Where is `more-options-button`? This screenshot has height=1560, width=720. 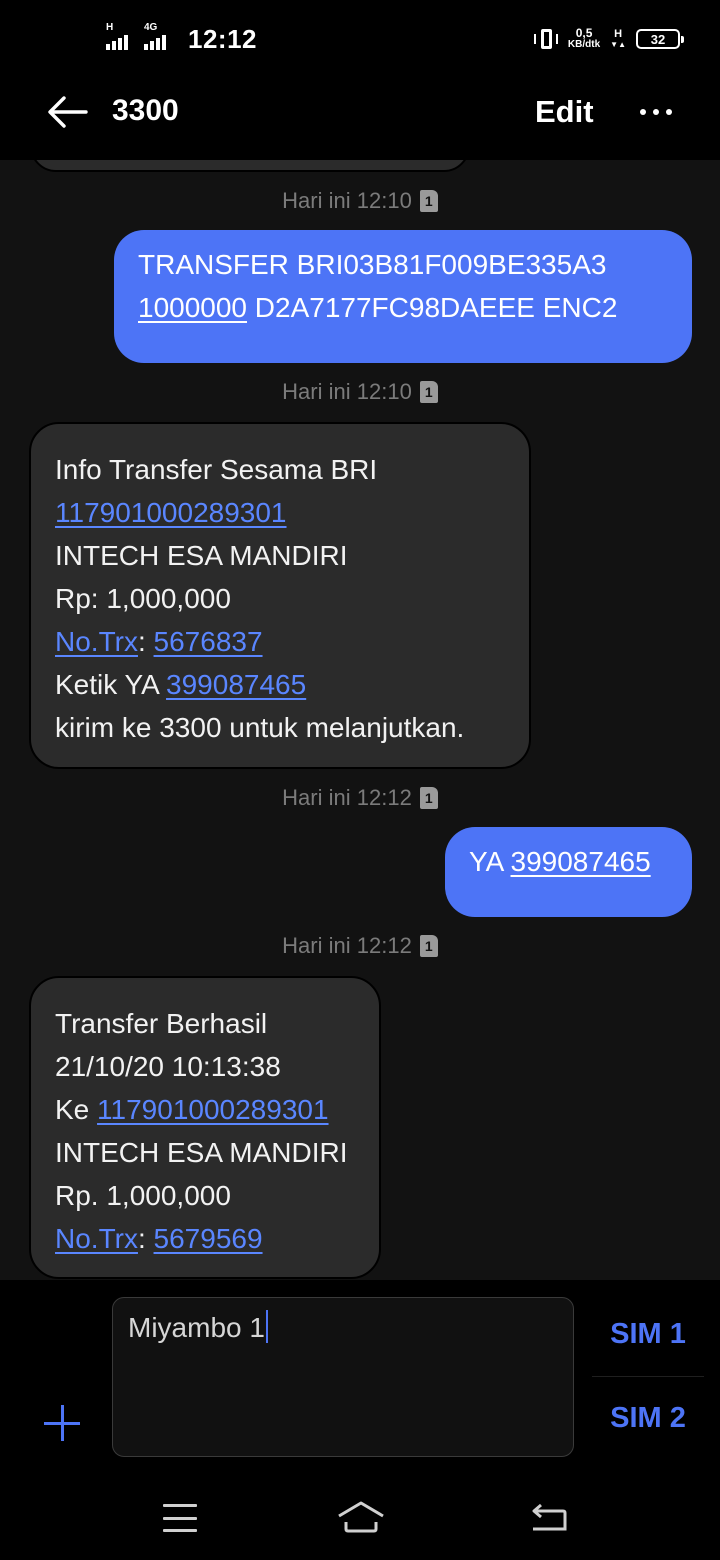
more-options-button is located at coordinates (656, 112).